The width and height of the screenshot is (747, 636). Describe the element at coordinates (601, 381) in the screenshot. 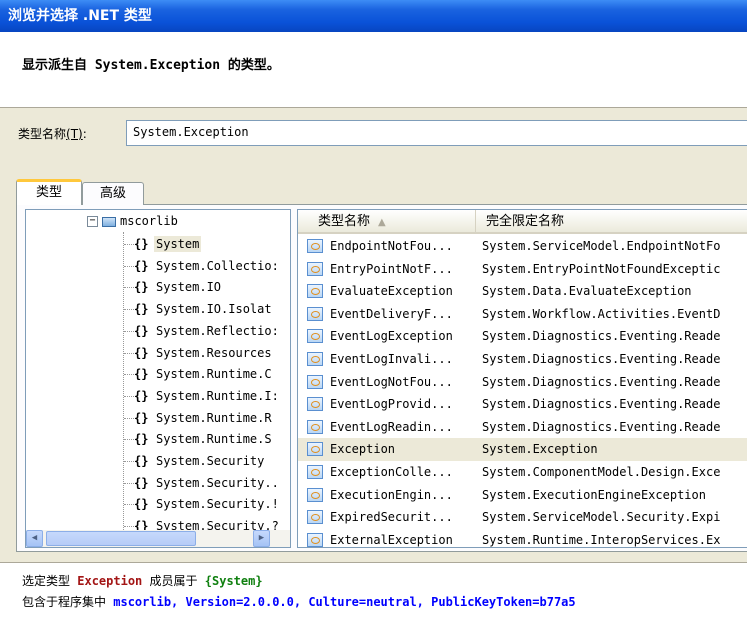

I see `full-name-cell: System.Diagnostics.Eventing.Reade` at that location.